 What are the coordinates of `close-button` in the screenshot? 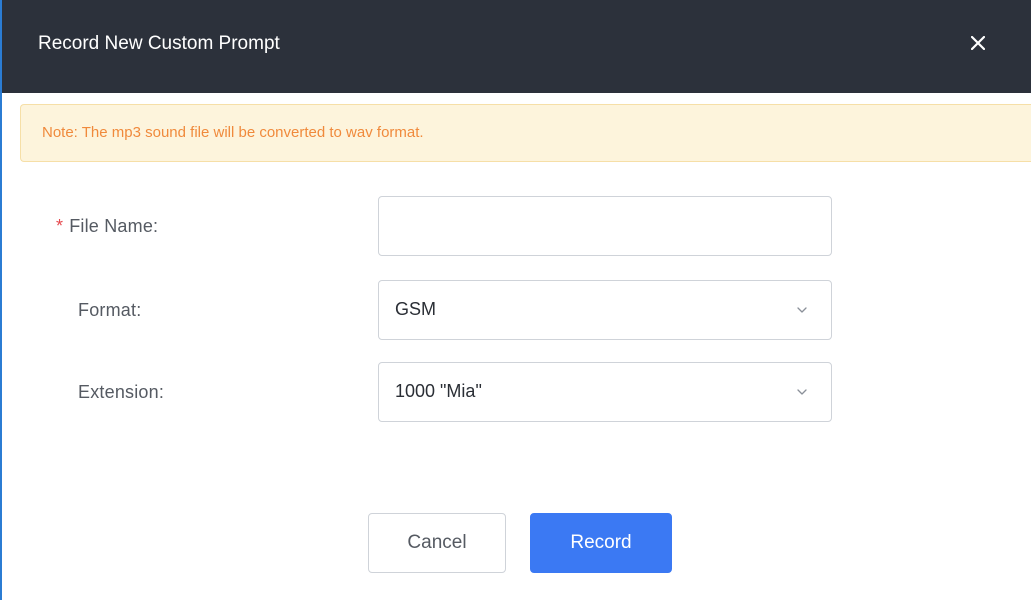 It's located at (978, 43).